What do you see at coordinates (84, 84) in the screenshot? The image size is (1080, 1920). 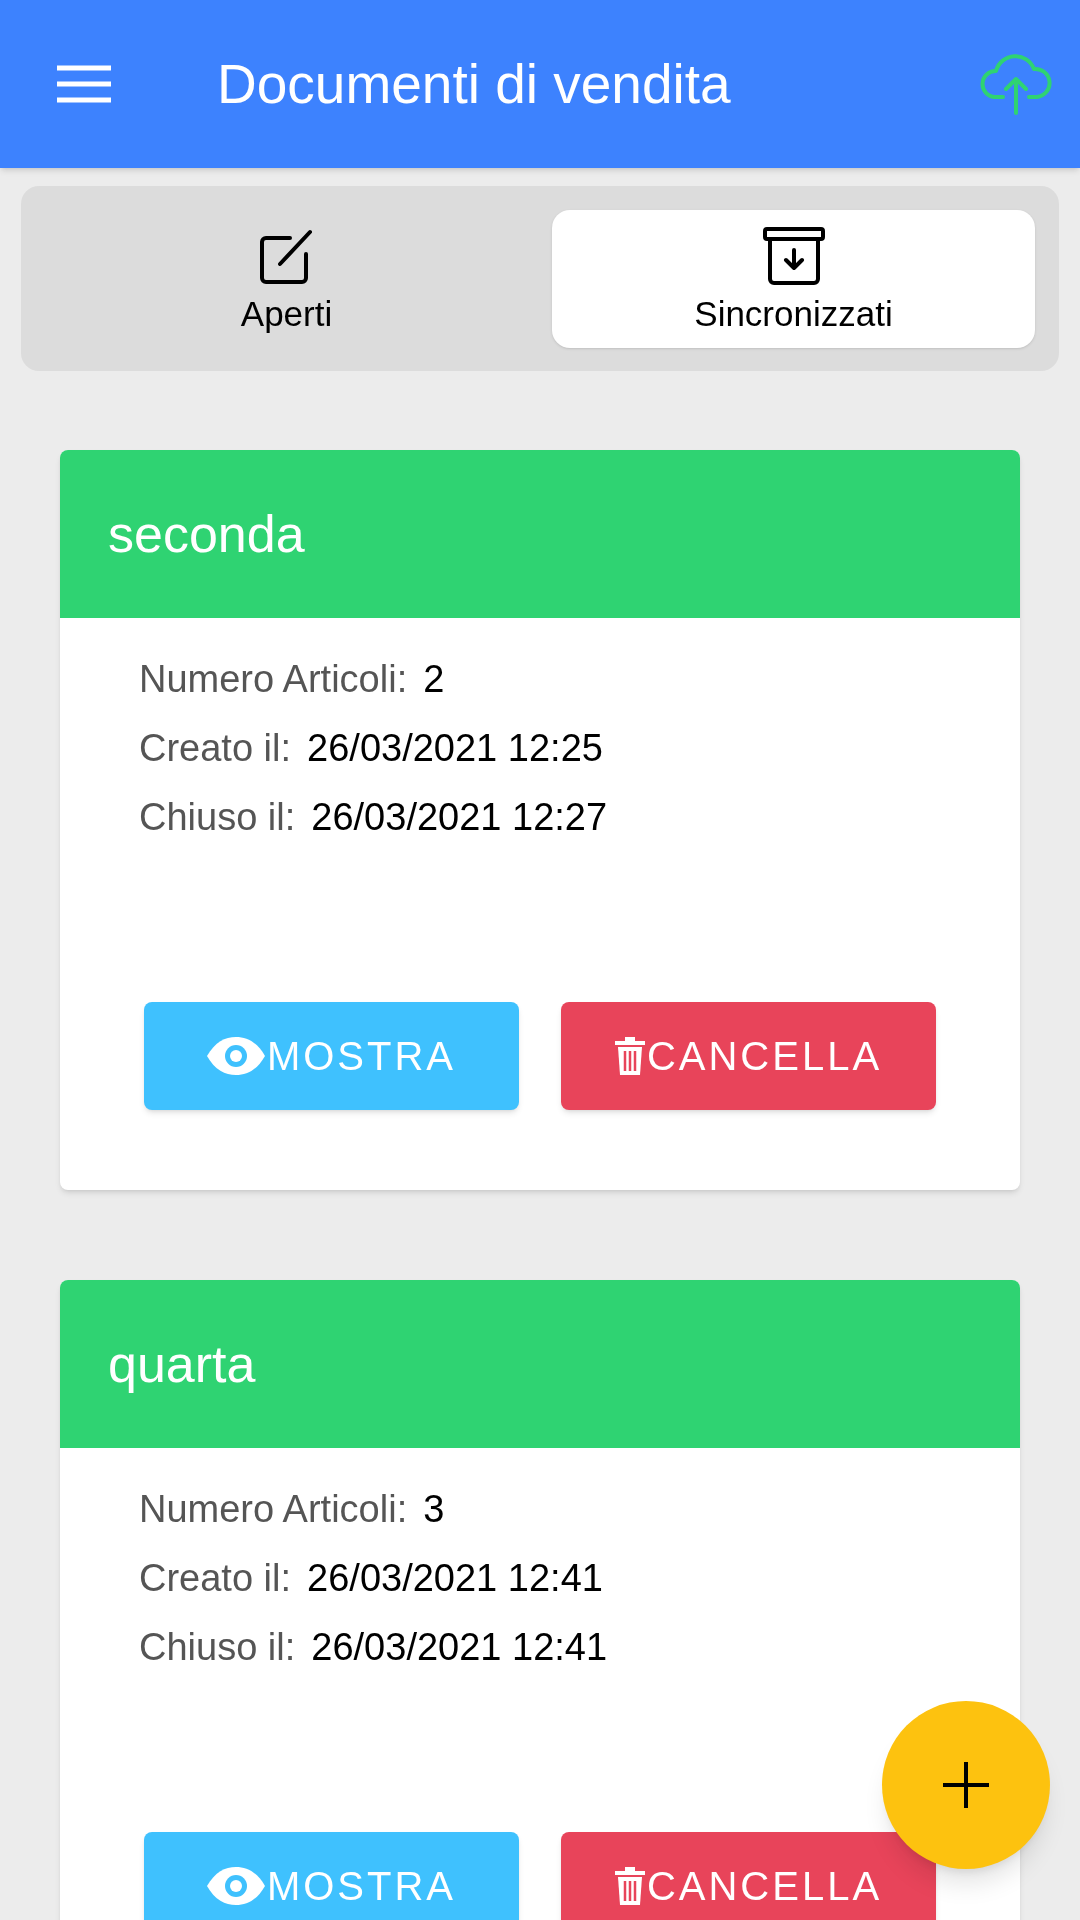 I see `menu-icon` at bounding box center [84, 84].